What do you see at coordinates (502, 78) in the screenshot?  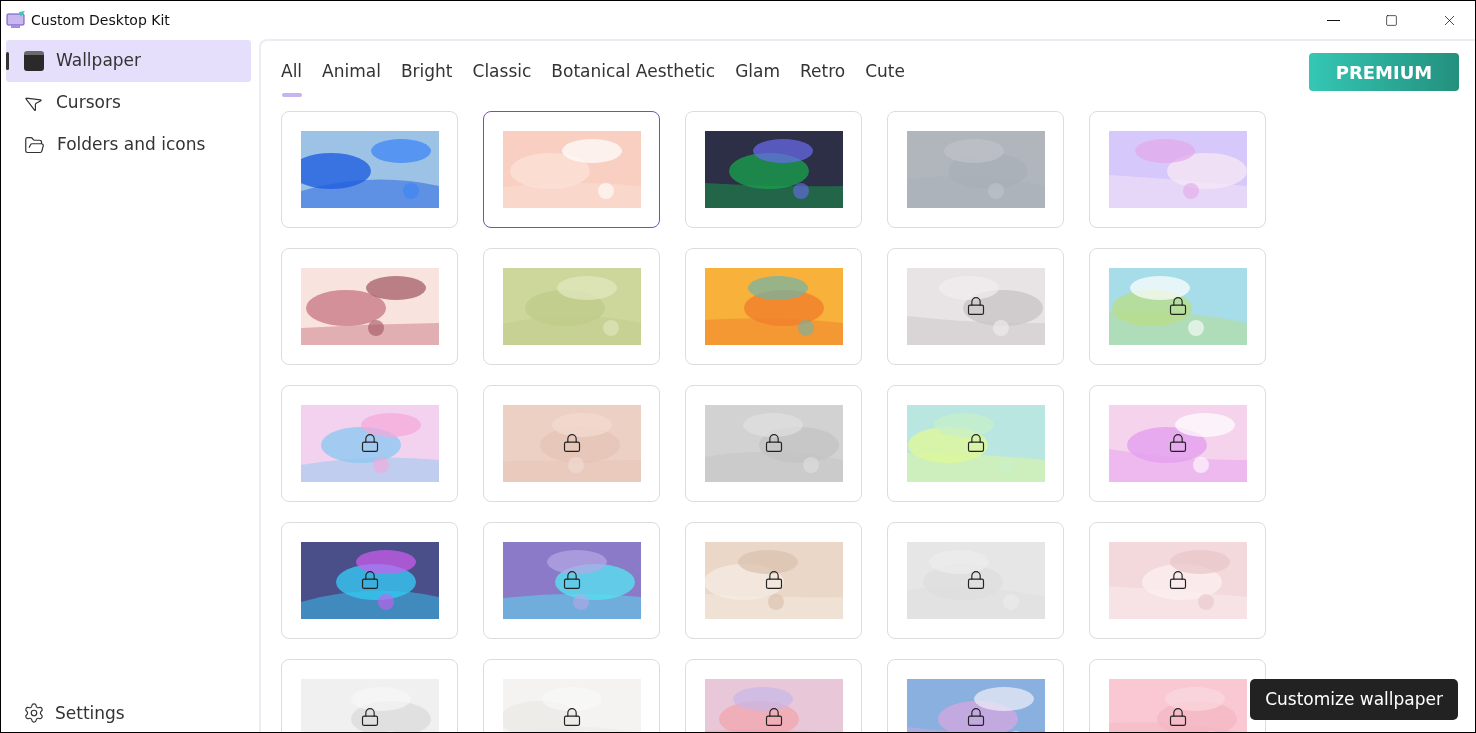 I see `category-tab: Classic` at bounding box center [502, 78].